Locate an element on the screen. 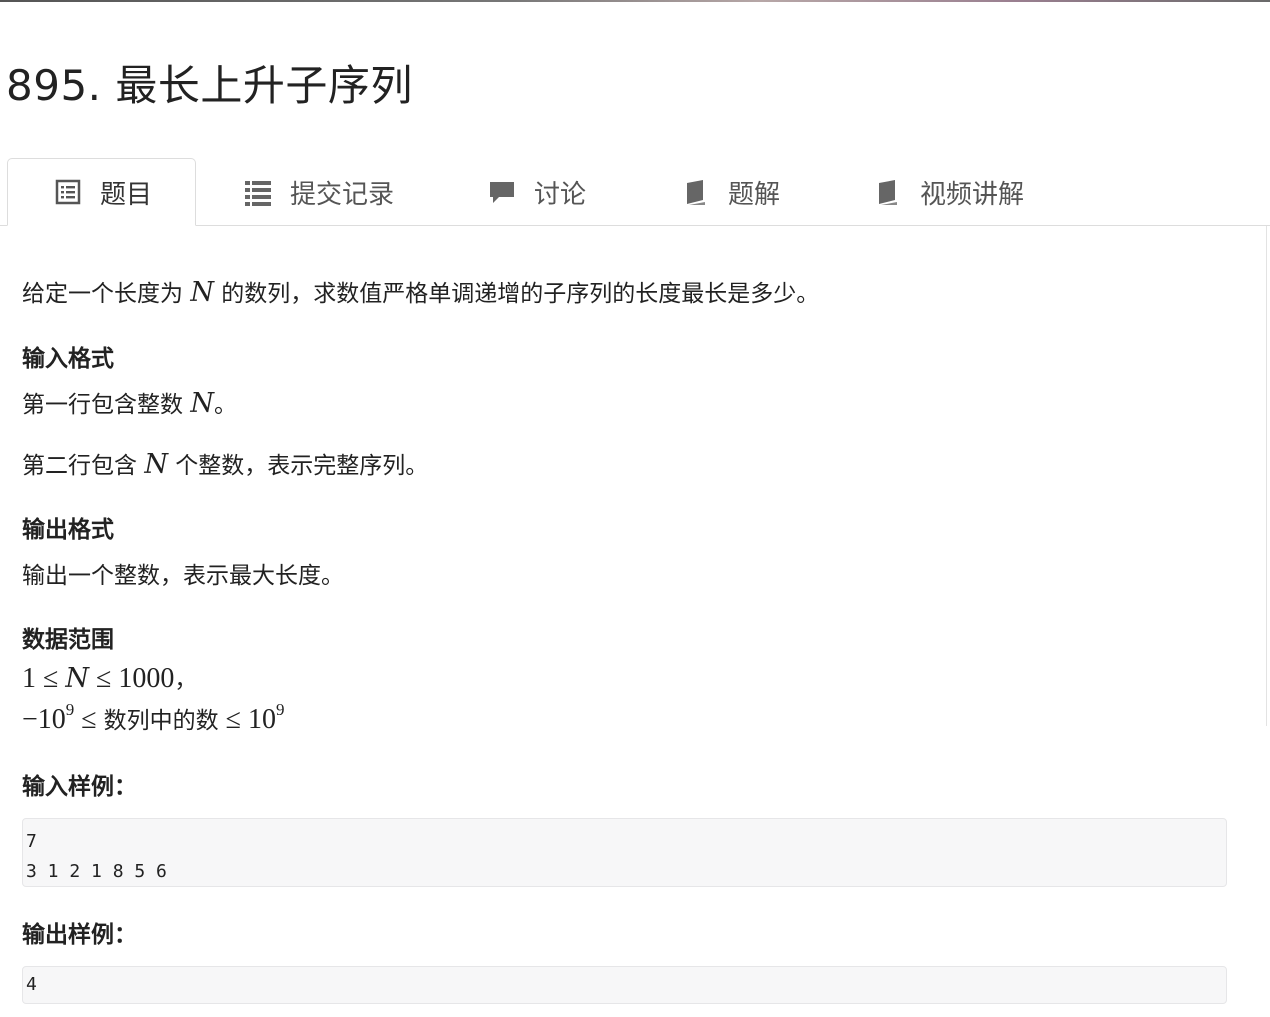 The height and width of the screenshot is (1017, 1270). comment-icon is located at coordinates (502, 192).